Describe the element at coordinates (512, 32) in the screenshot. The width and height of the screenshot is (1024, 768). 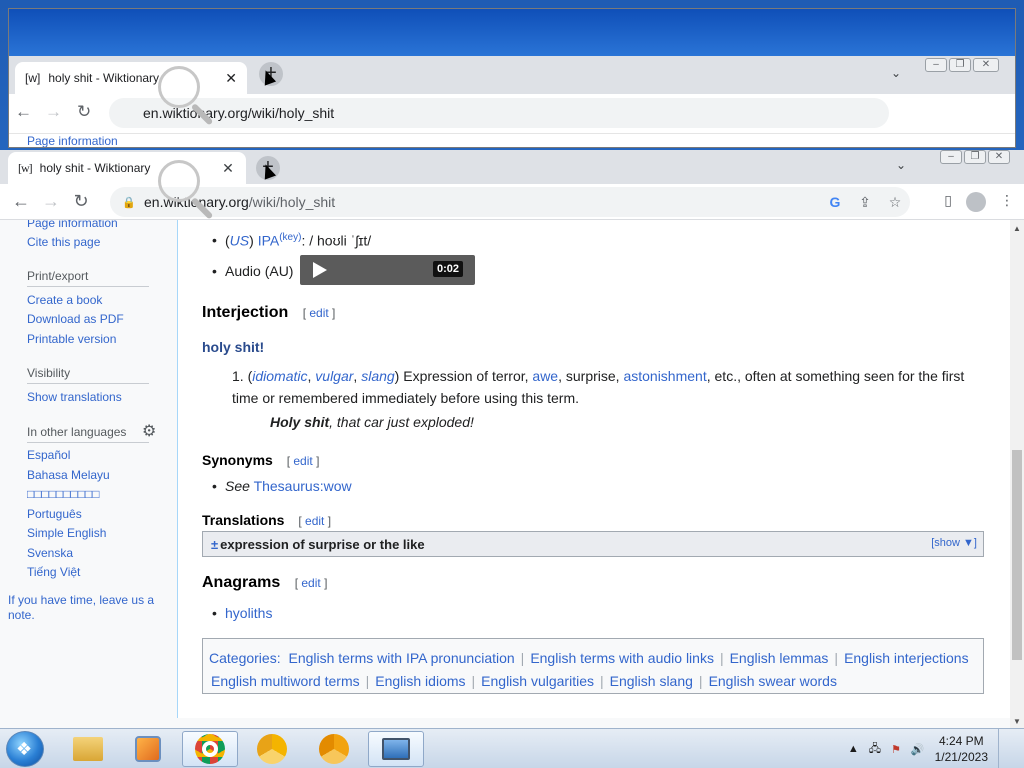
I see `window-titlebar` at that location.